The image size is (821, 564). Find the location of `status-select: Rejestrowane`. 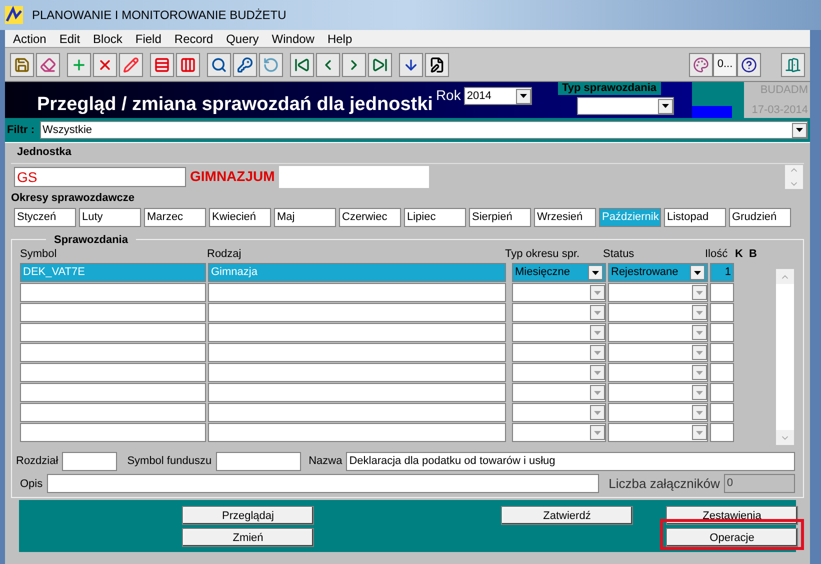

status-select: Rejestrowane is located at coordinates (658, 272).